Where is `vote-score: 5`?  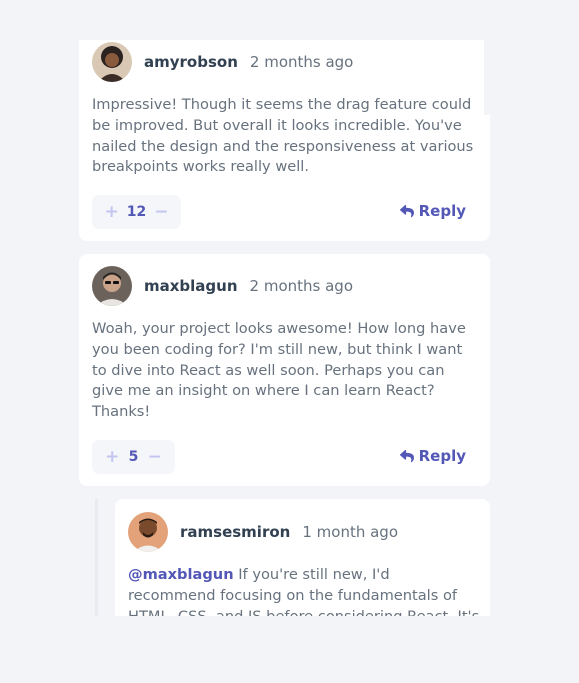 vote-score: 5 is located at coordinates (133, 457).